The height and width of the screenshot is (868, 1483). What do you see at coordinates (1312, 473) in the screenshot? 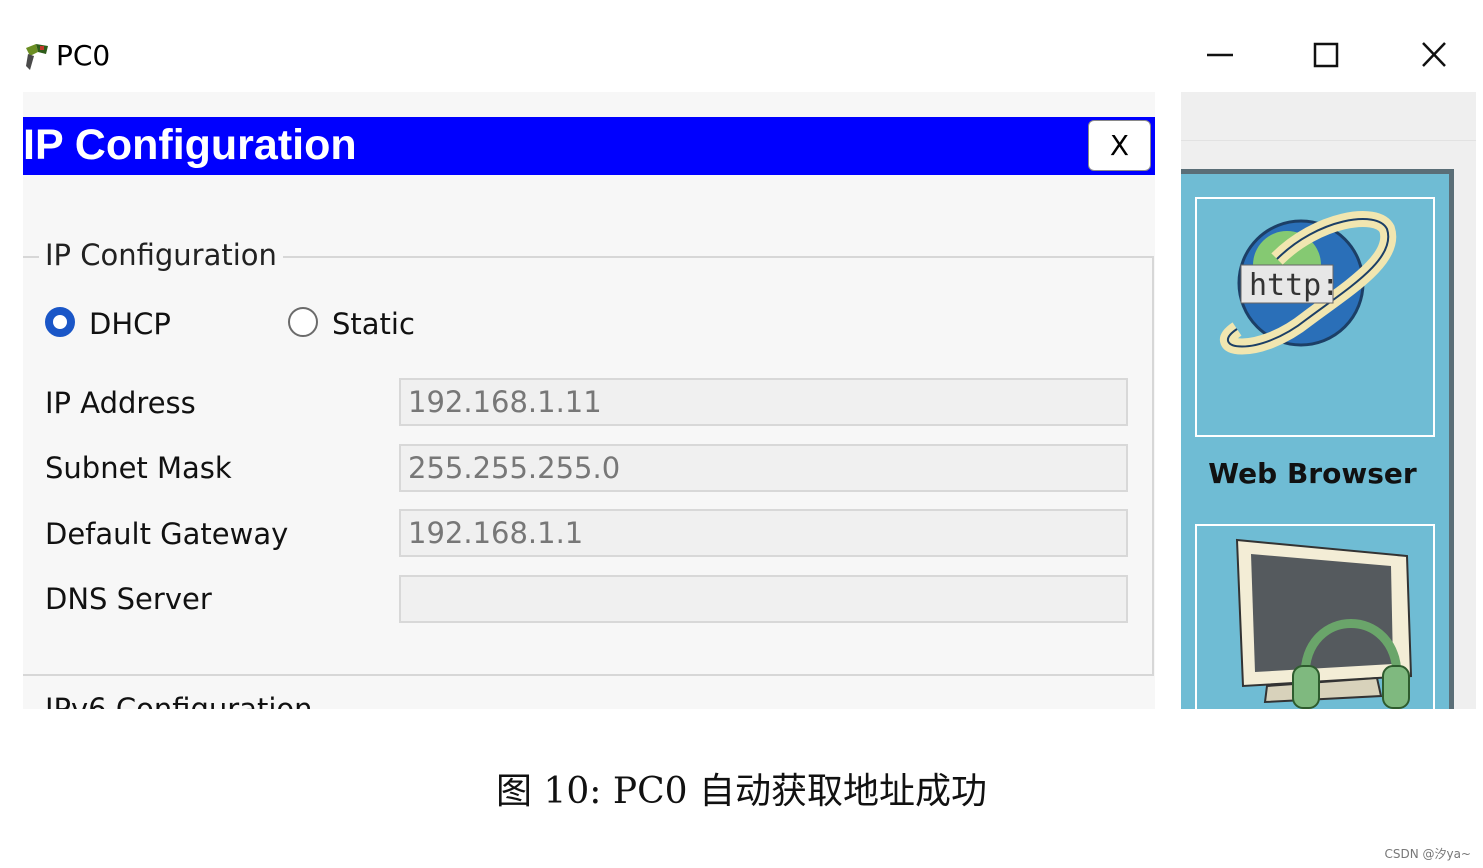
I see `web-browser-label: Web Browser` at bounding box center [1312, 473].